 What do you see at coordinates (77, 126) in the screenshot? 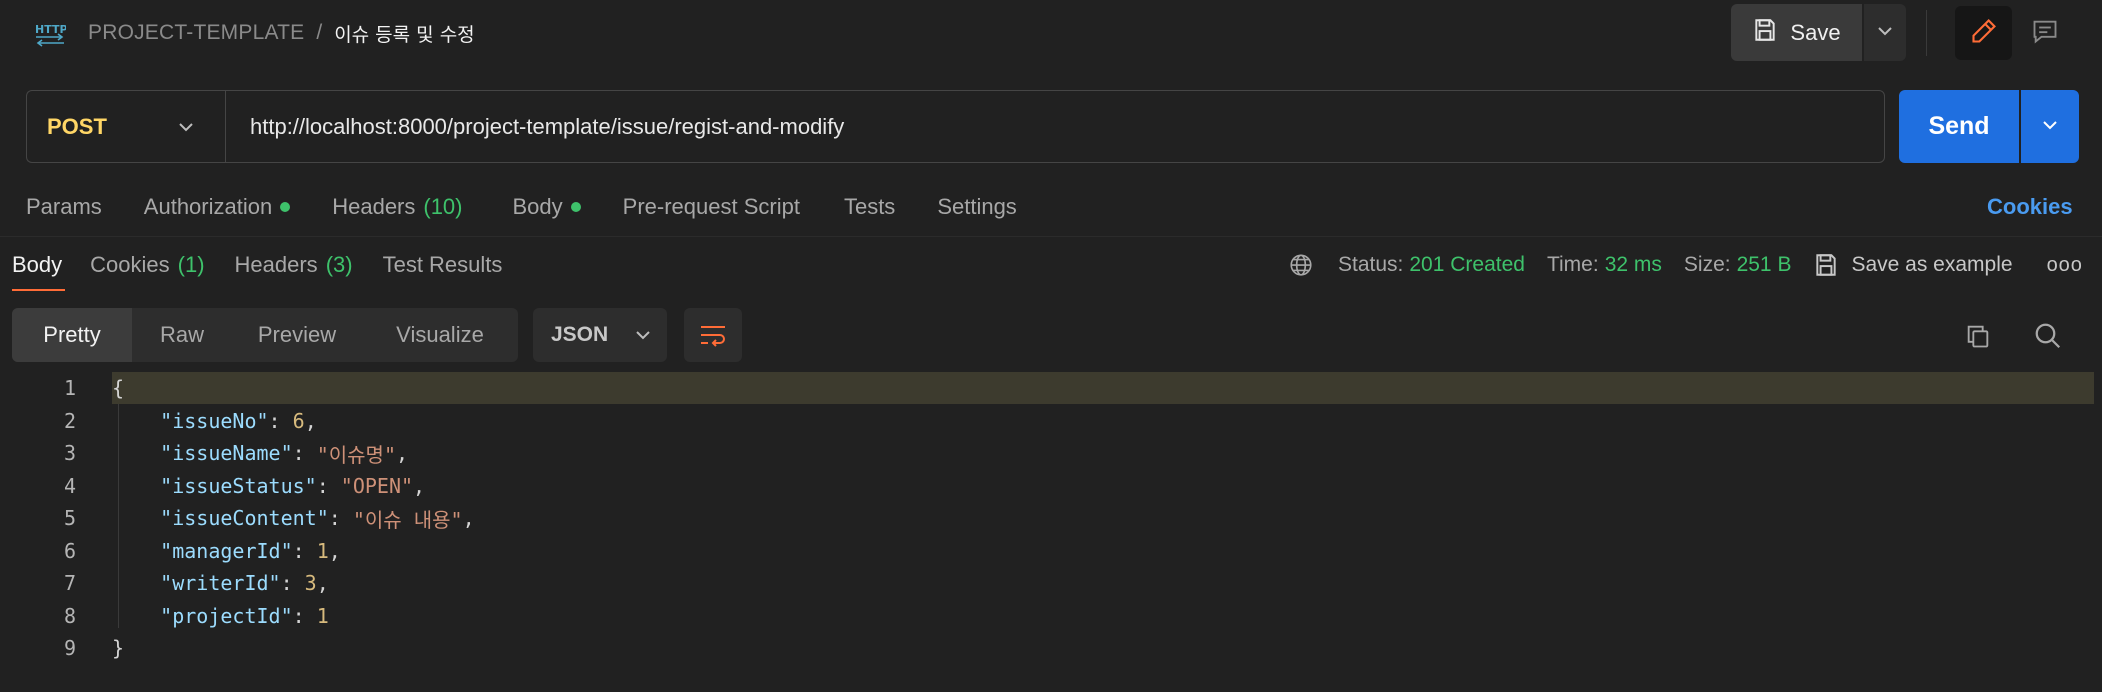
I see `method-value: POST` at bounding box center [77, 126].